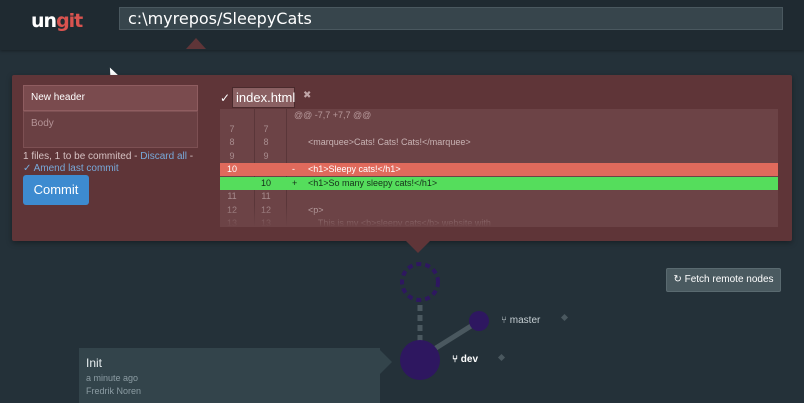 Image resolution: width=804 pixels, height=403 pixels. I want to click on commit-graph, so click(484, 321).